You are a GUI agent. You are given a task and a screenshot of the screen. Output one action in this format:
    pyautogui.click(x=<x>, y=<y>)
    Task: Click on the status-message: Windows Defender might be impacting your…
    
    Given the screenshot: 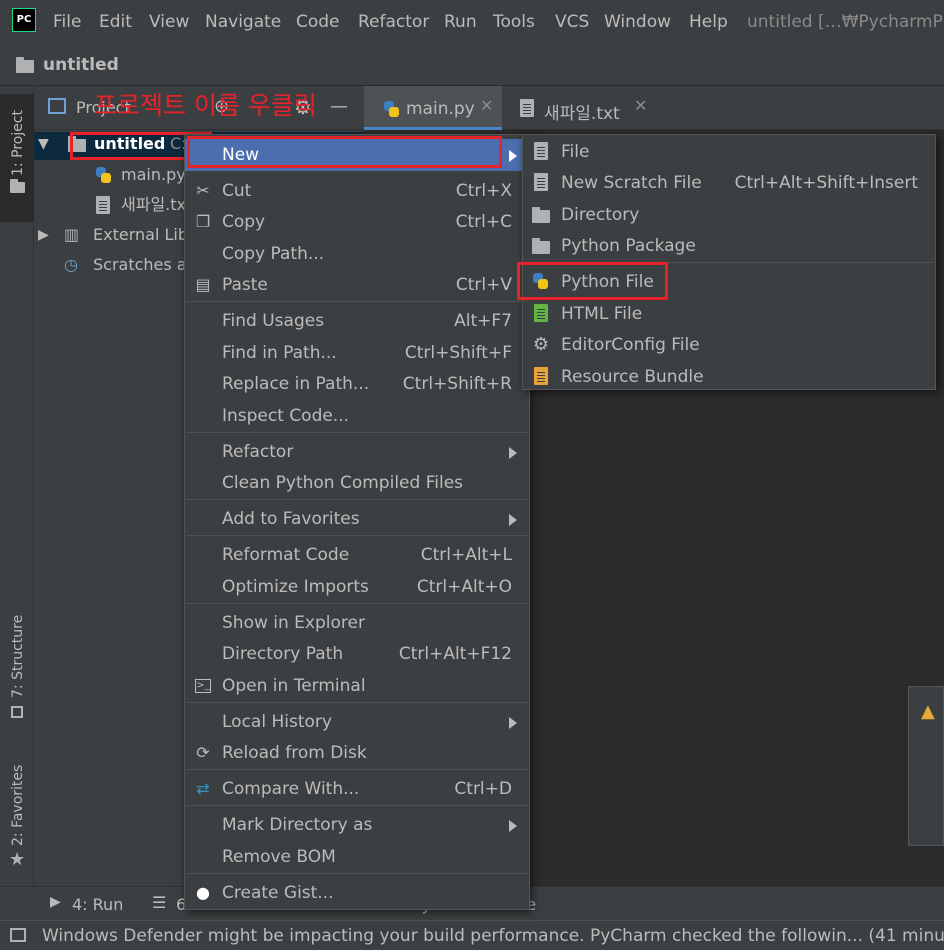 What is the action you would take?
    pyautogui.click(x=493, y=936)
    